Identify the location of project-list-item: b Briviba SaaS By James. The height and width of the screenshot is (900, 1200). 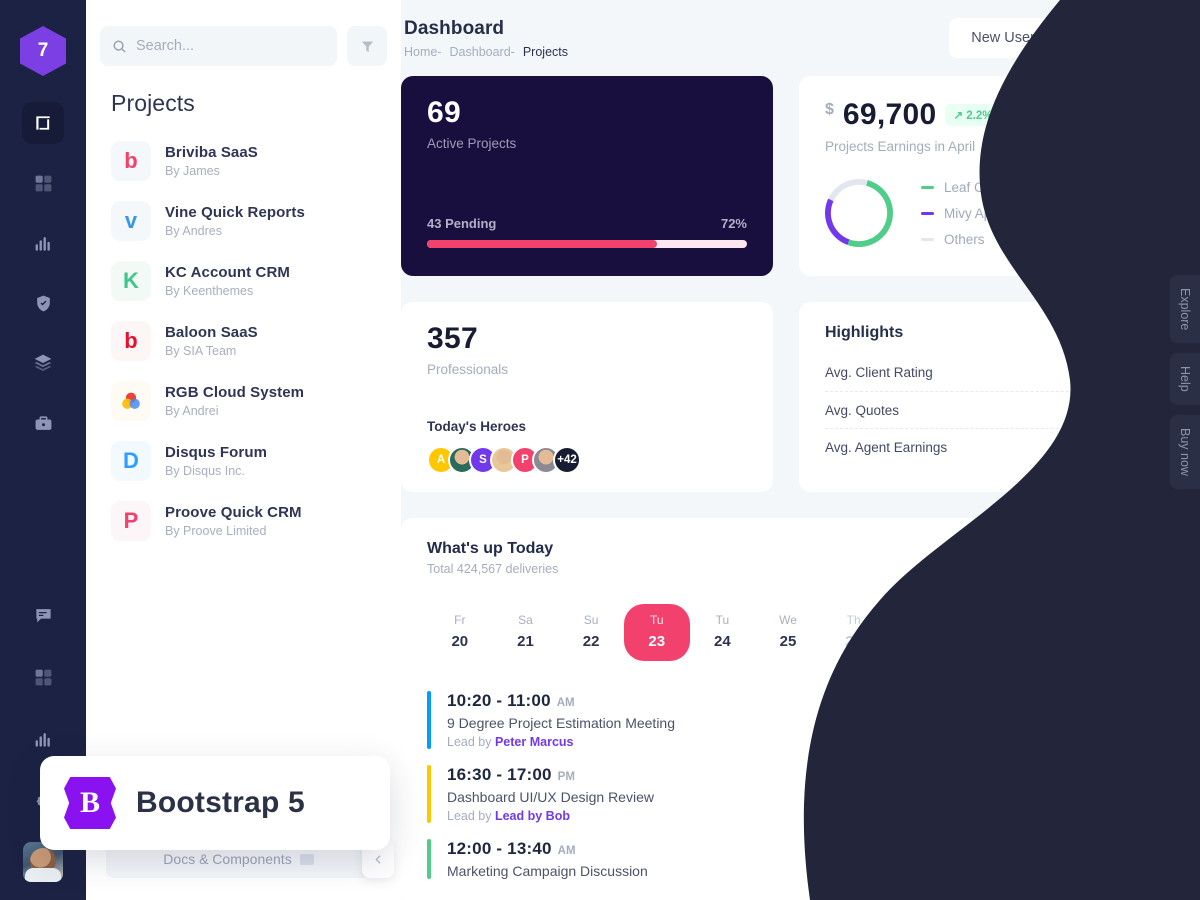
(243, 161).